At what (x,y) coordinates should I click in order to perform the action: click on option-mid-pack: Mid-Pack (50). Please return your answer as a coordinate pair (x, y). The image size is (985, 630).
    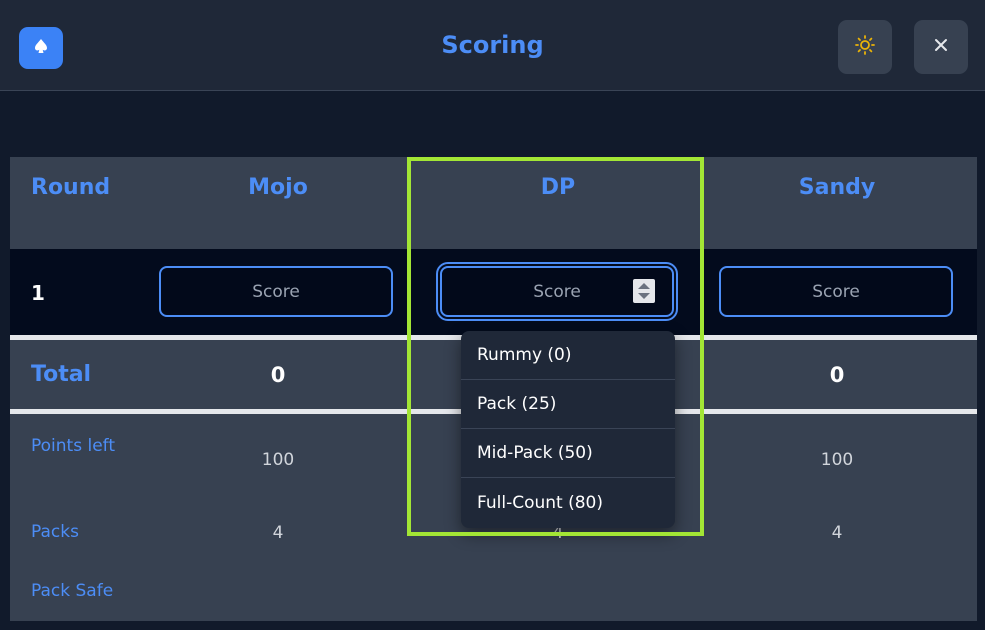
    Looking at the image, I should click on (568, 453).